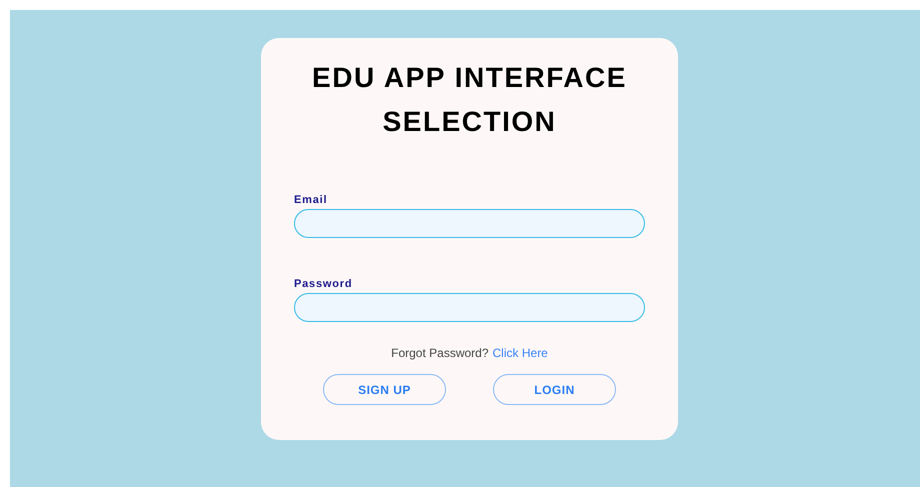 Image resolution: width=920 pixels, height=487 pixels. Describe the element at coordinates (311, 200) in the screenshot. I see `field-label: Email` at that location.